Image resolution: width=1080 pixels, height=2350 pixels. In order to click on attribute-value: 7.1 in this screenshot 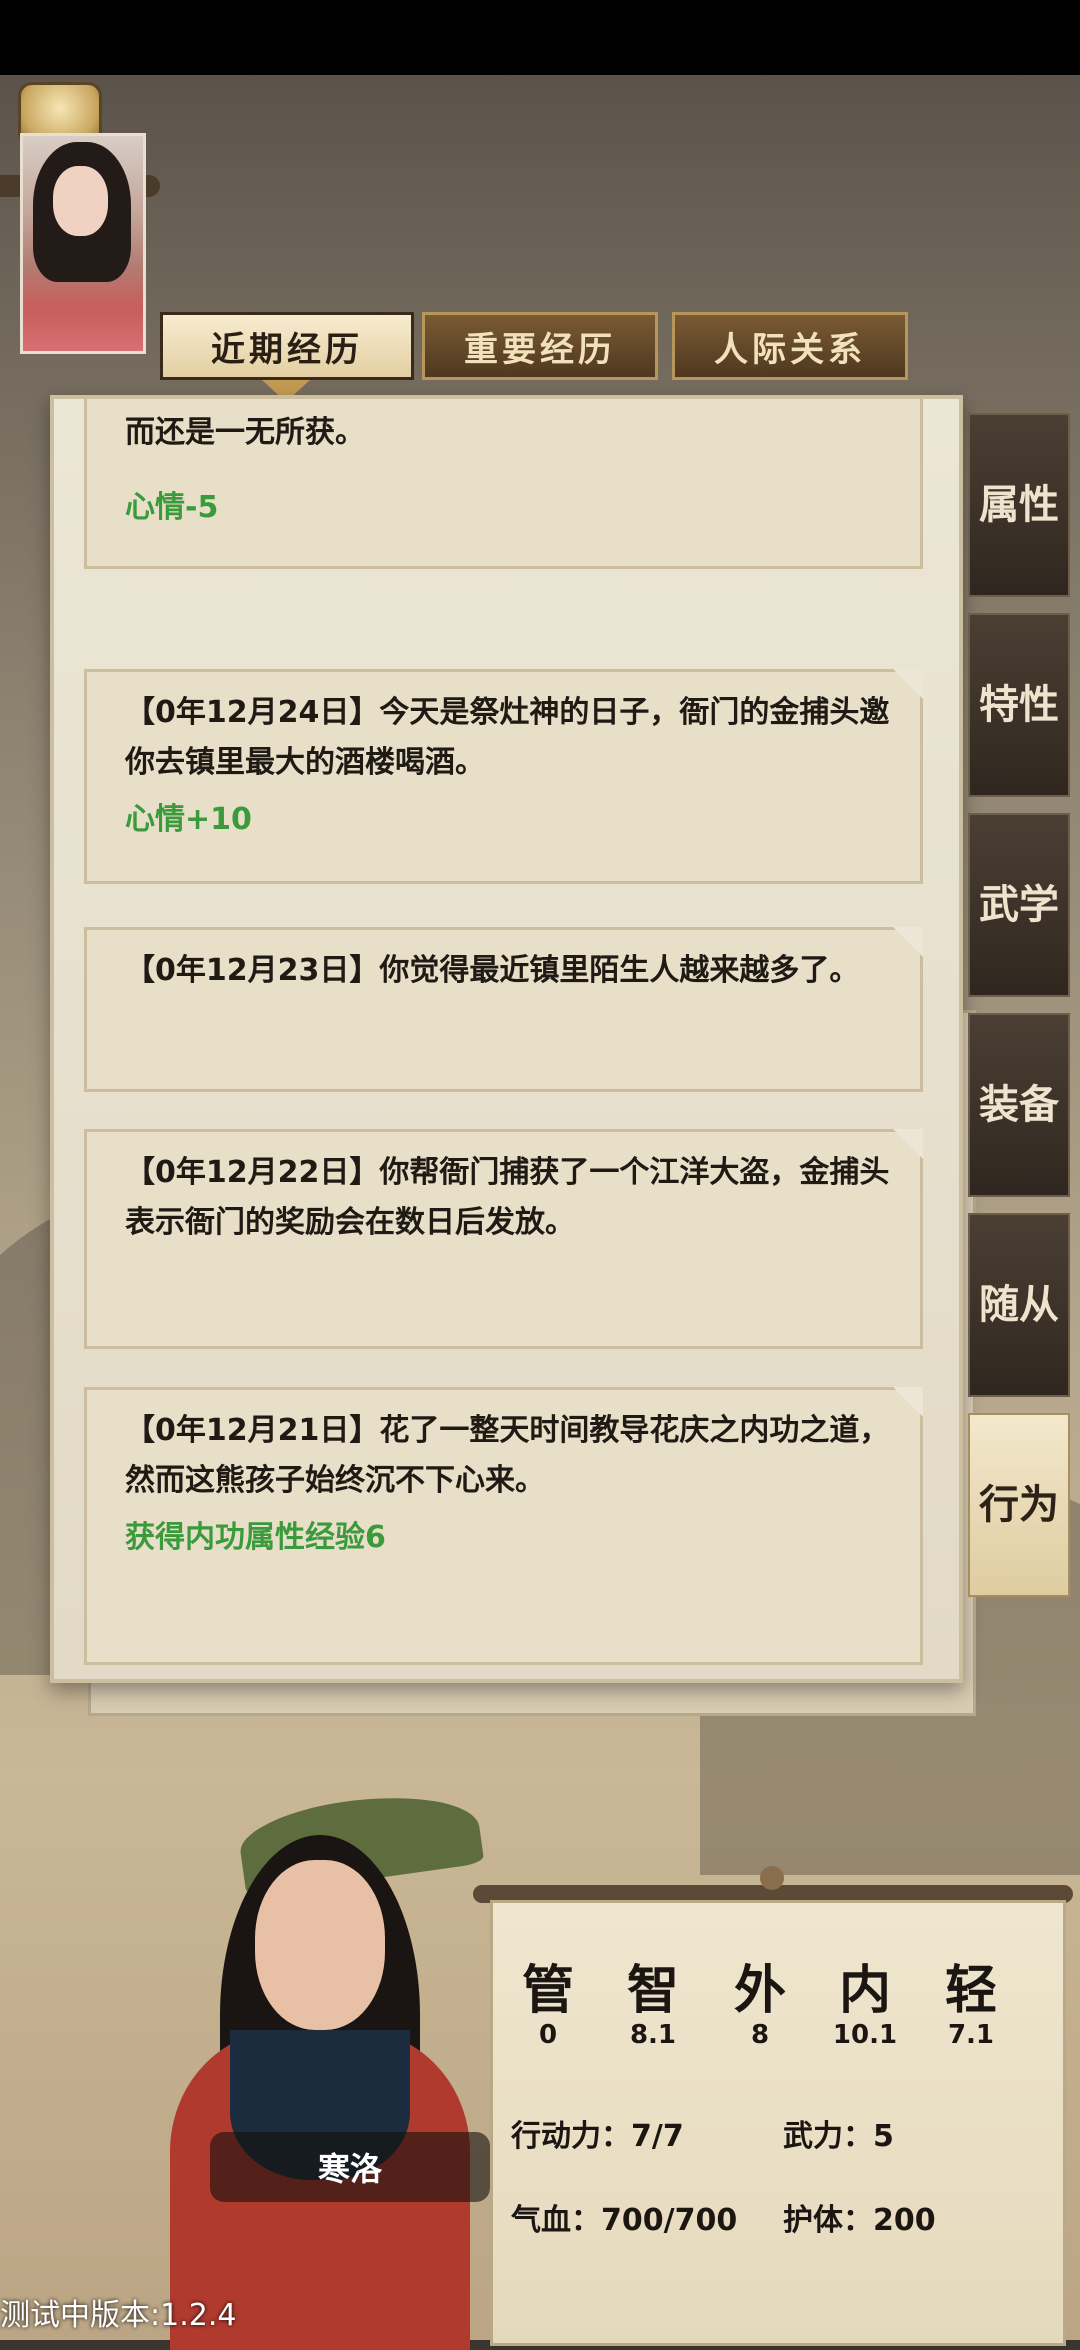, I will do `click(971, 2035)`.